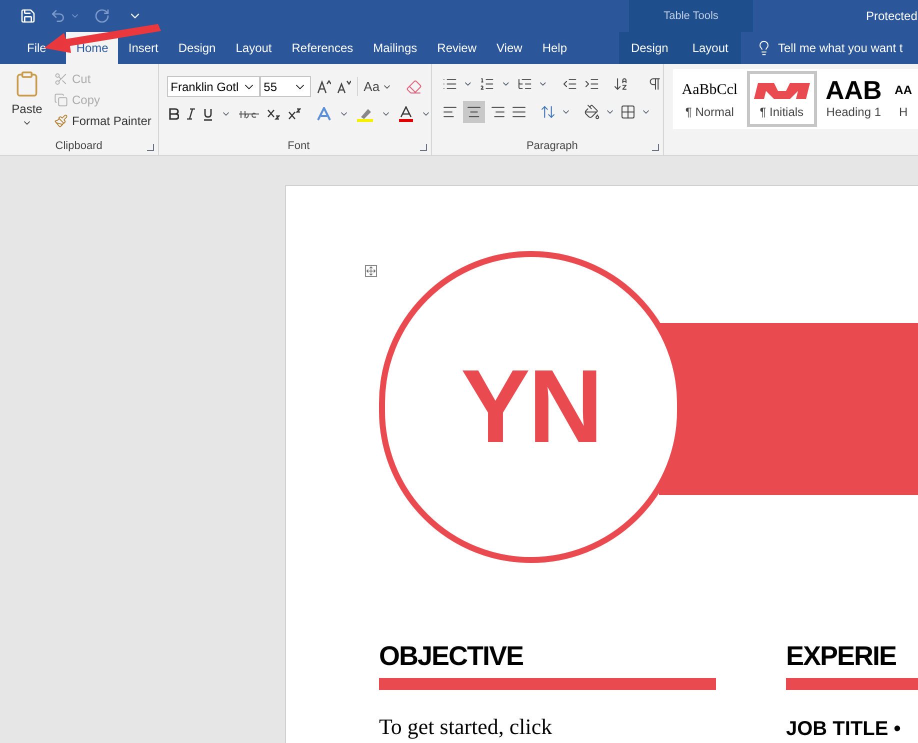 The width and height of the screenshot is (918, 743). I want to click on ribbon-tab: Layout, so click(254, 48).